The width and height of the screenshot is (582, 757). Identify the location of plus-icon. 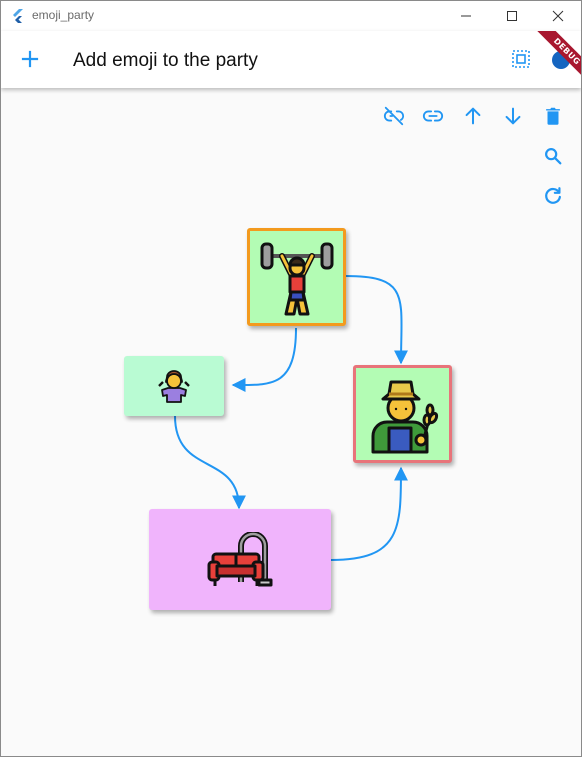
(30, 59).